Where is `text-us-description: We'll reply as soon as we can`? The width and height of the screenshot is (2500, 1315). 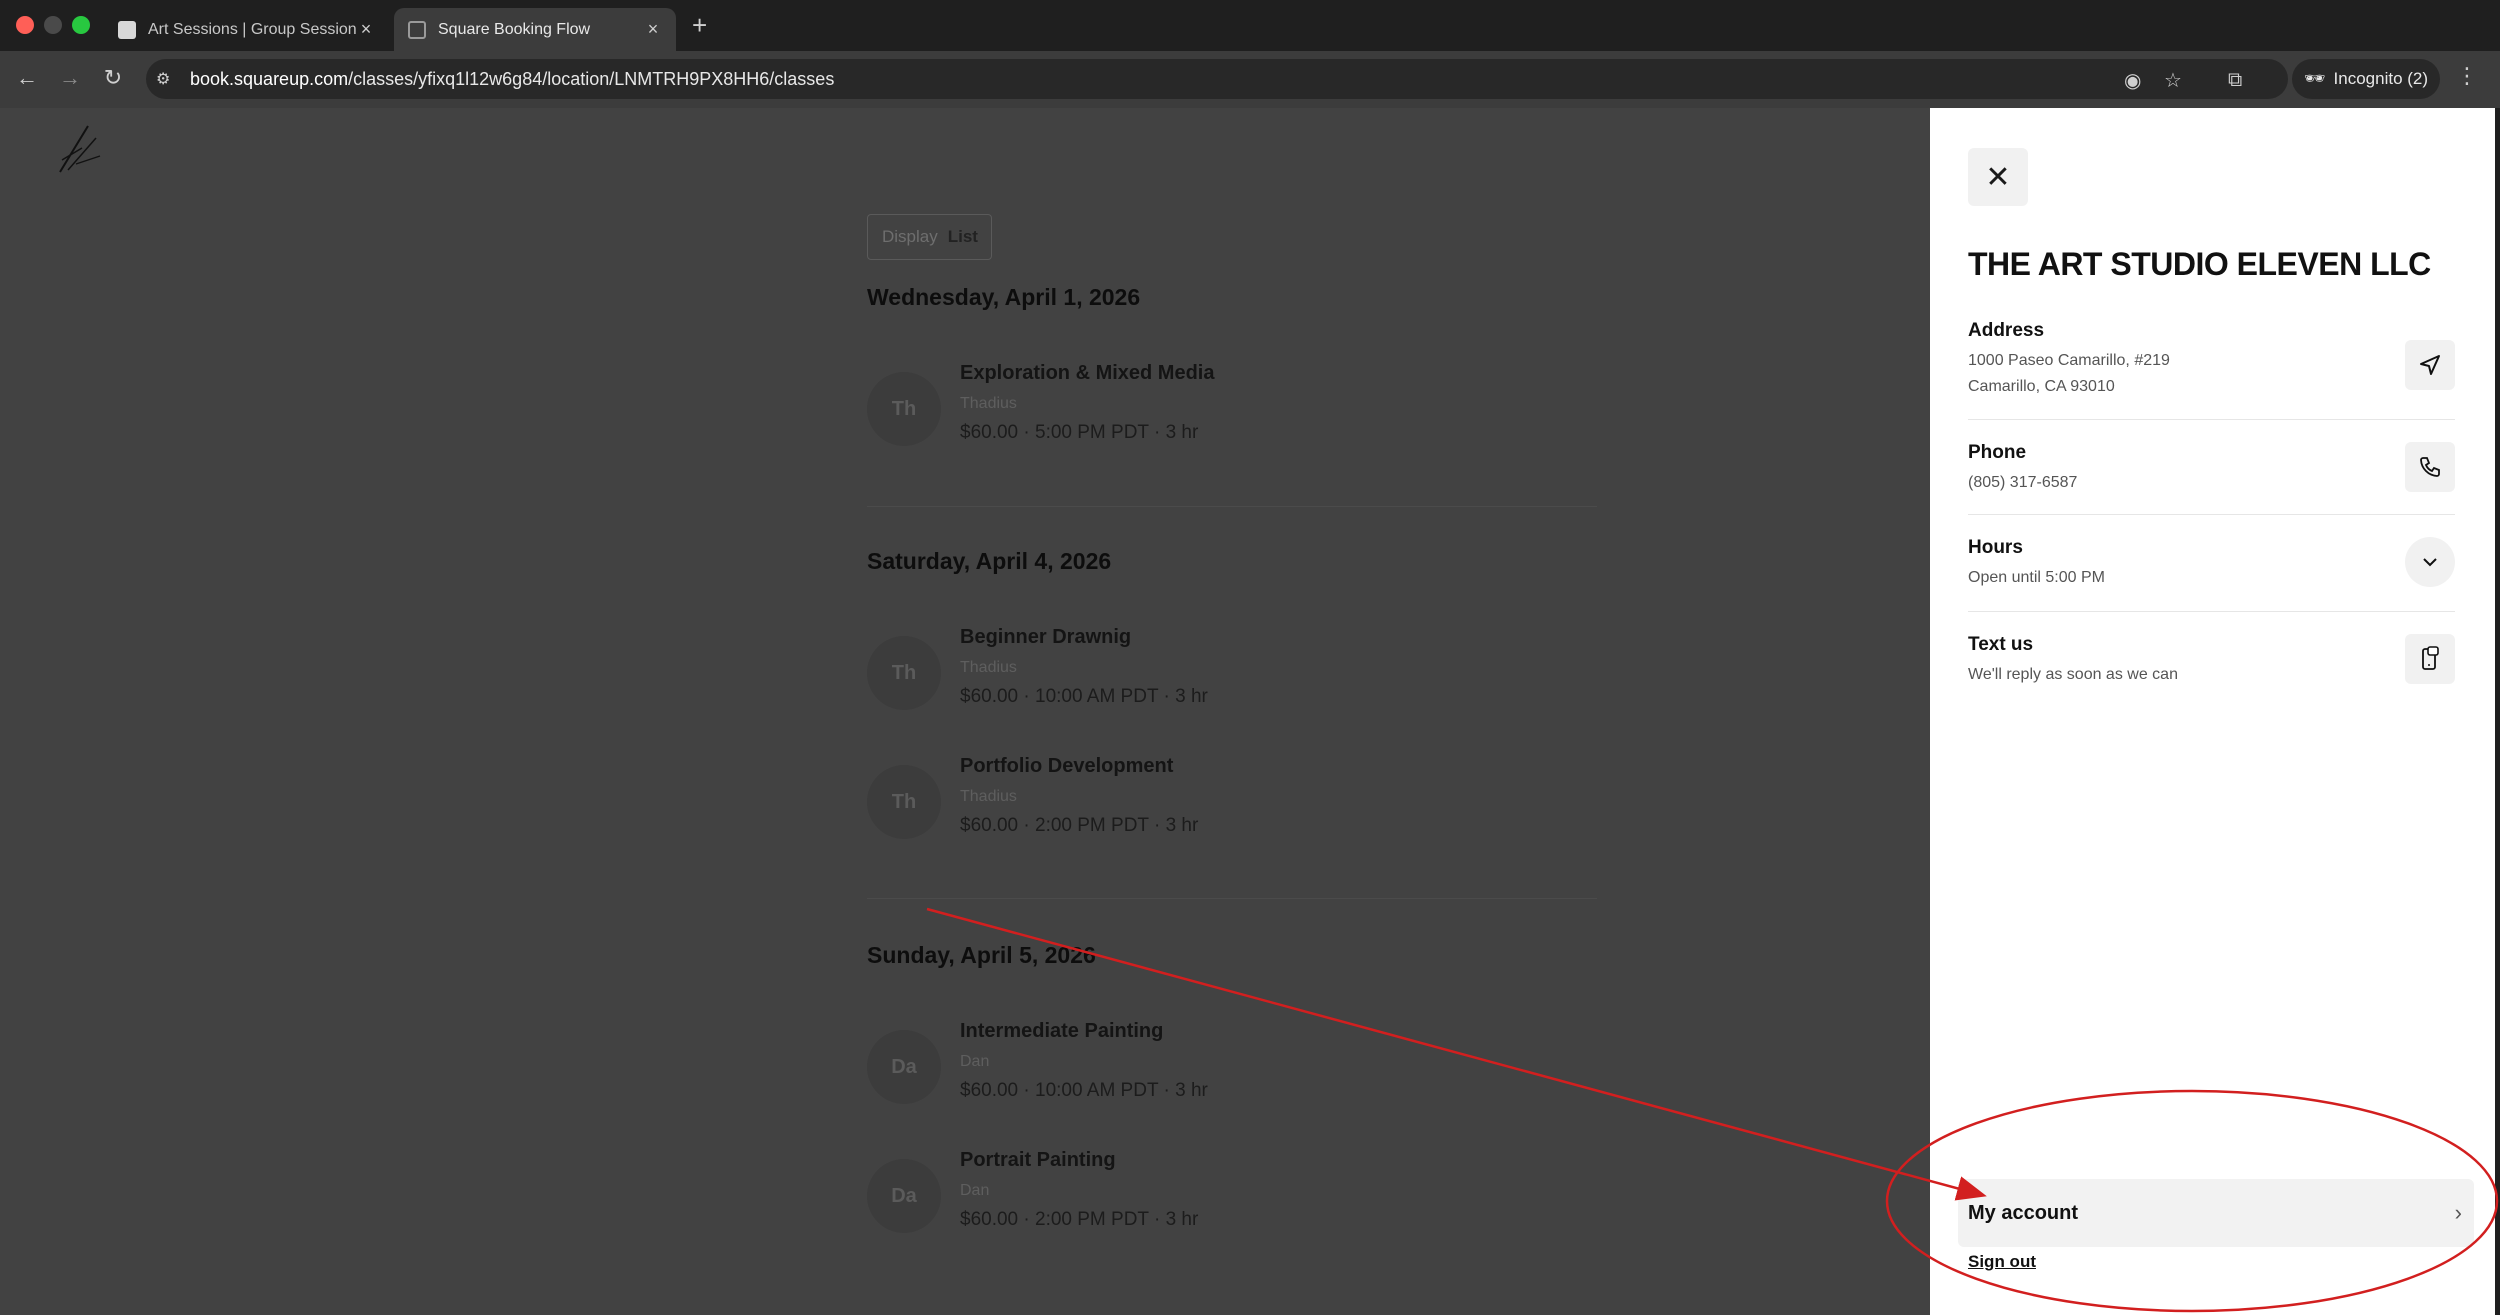
text-us-description: We'll reply as soon as we can is located at coordinates (2073, 674).